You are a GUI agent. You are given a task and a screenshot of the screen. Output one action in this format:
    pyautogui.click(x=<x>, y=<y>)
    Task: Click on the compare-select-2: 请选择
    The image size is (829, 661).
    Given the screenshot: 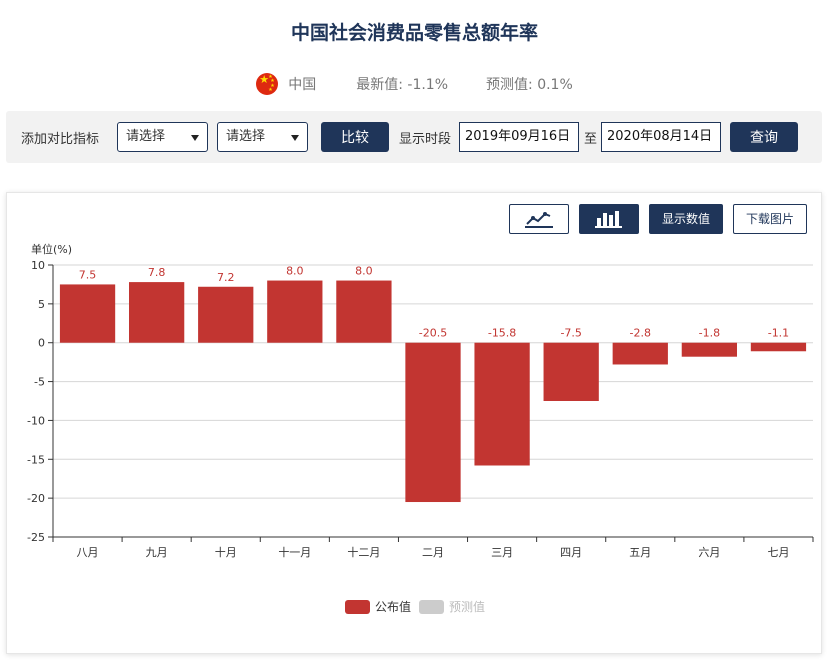 What is the action you would take?
    pyautogui.click(x=262, y=137)
    